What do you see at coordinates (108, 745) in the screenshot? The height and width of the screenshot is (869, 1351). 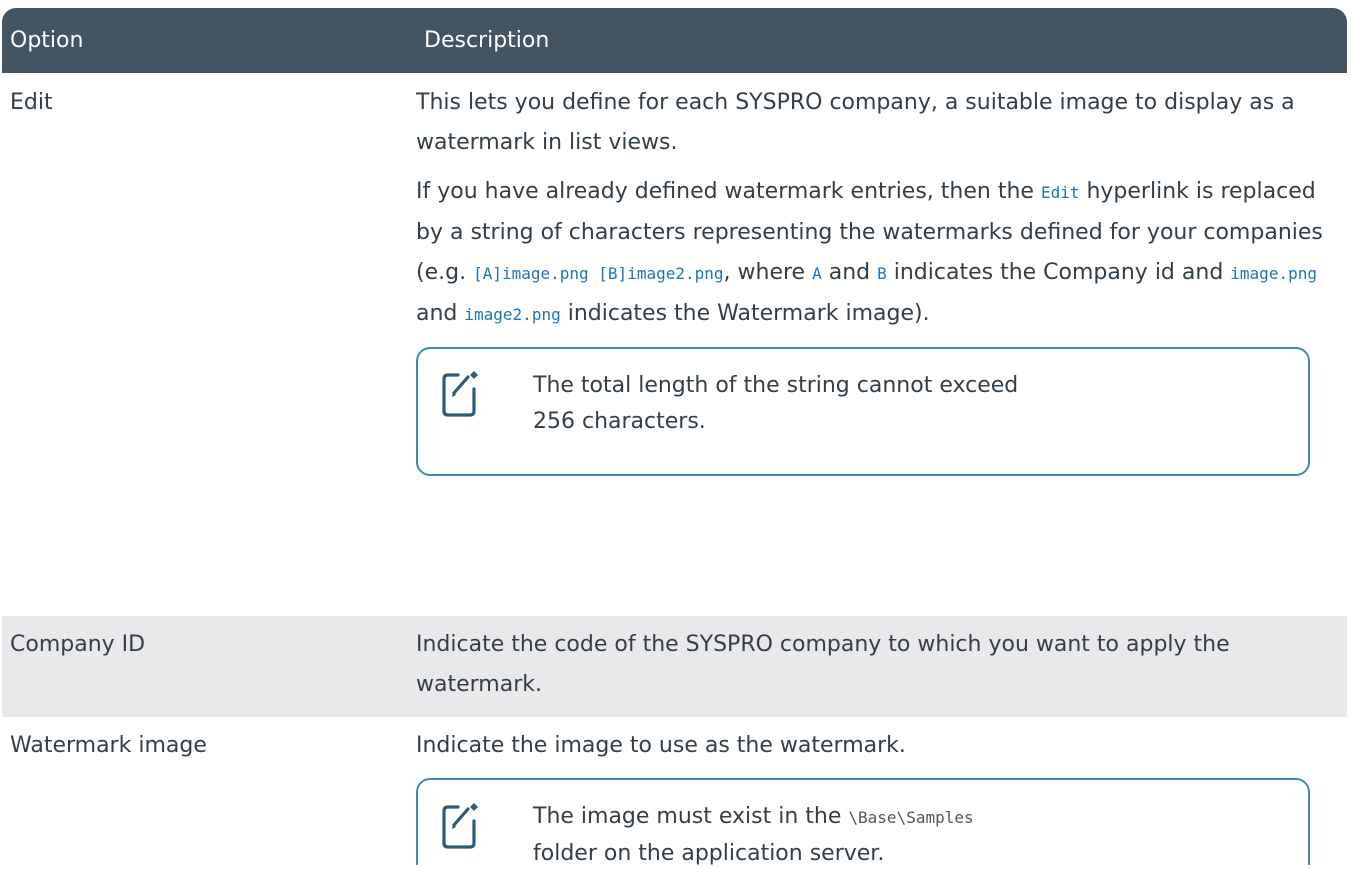 I see `option-watermark-image: Watermark image` at bounding box center [108, 745].